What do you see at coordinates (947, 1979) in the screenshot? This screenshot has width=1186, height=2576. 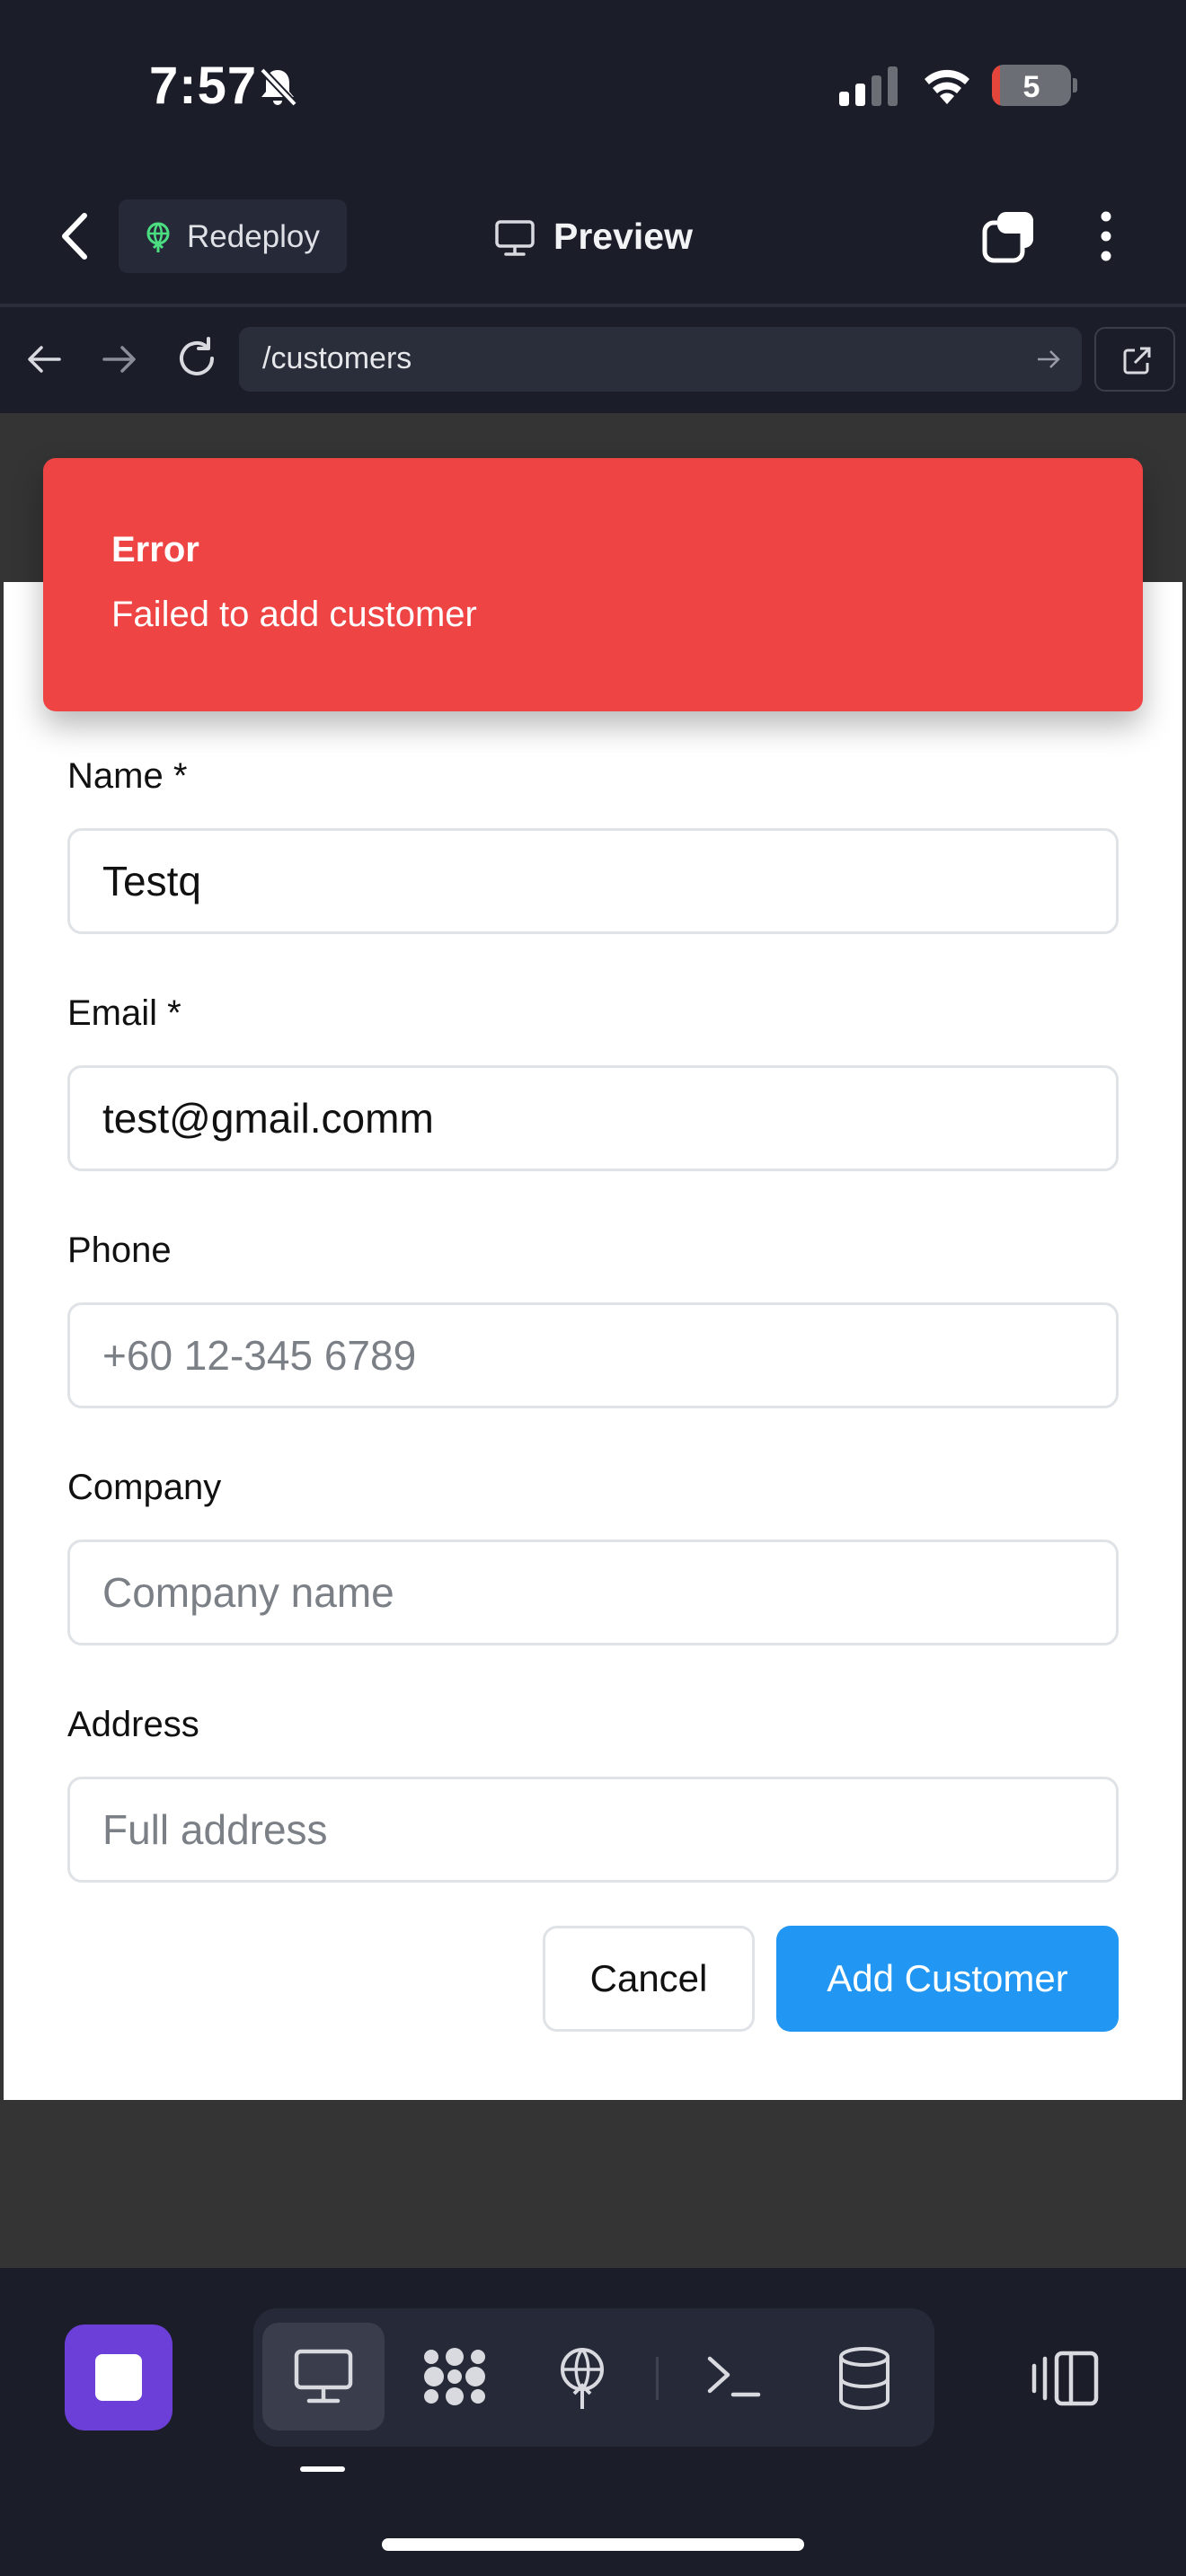 I see `add-customer-button: Add Customer` at bounding box center [947, 1979].